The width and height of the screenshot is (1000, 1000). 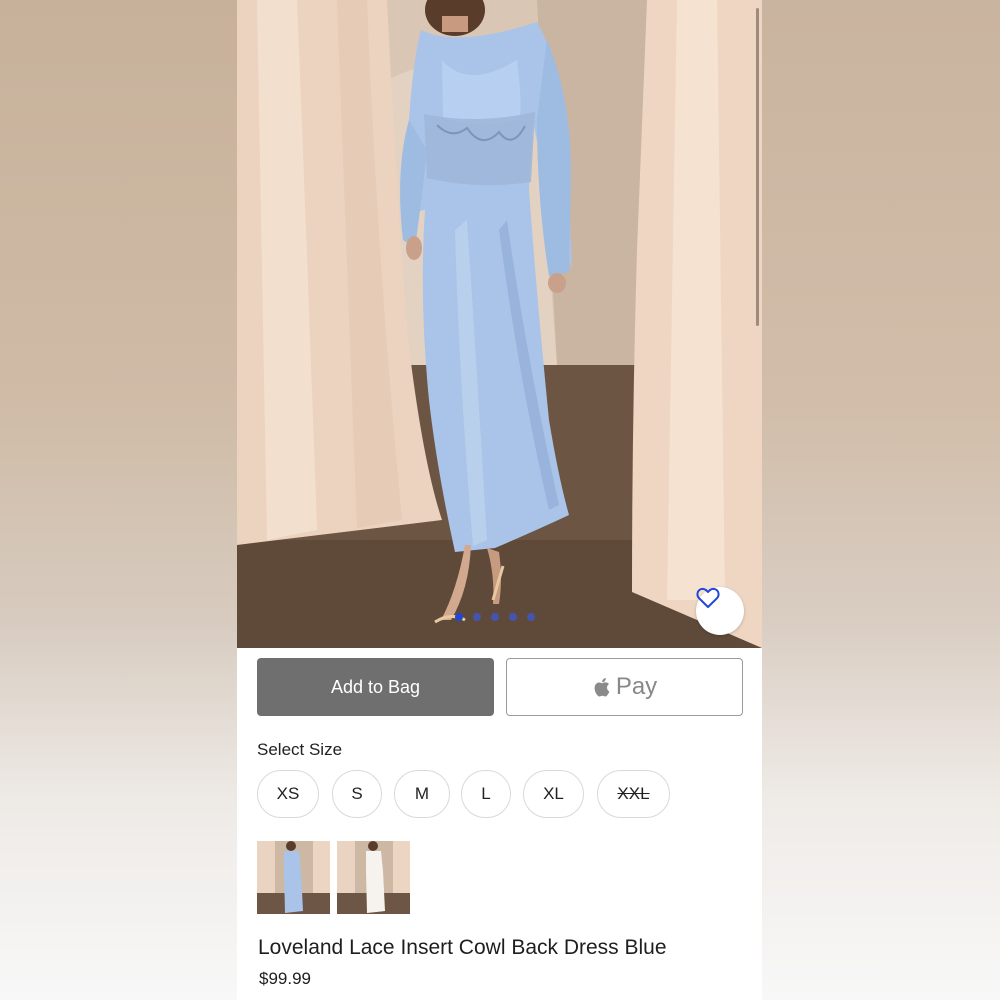 I want to click on heart-outline-icon, so click(x=708, y=597).